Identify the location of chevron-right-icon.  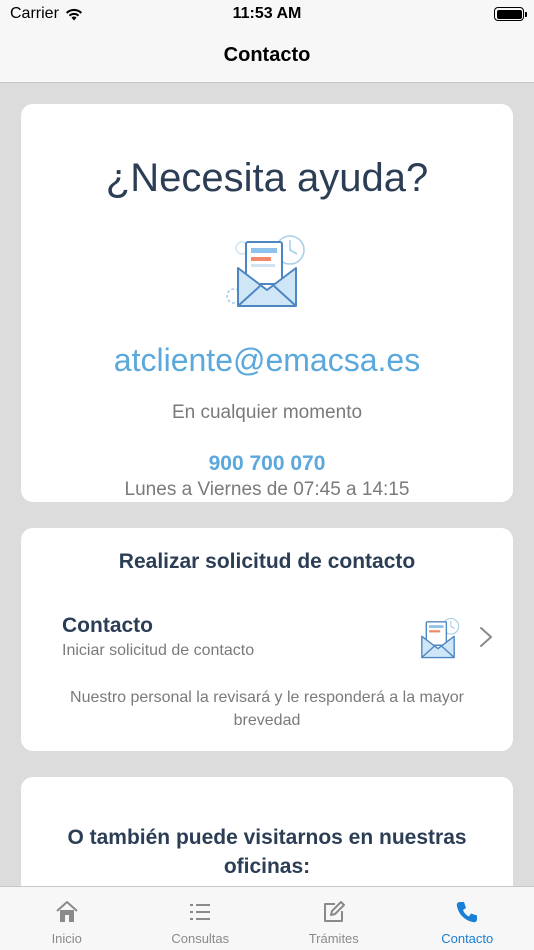
(486, 637).